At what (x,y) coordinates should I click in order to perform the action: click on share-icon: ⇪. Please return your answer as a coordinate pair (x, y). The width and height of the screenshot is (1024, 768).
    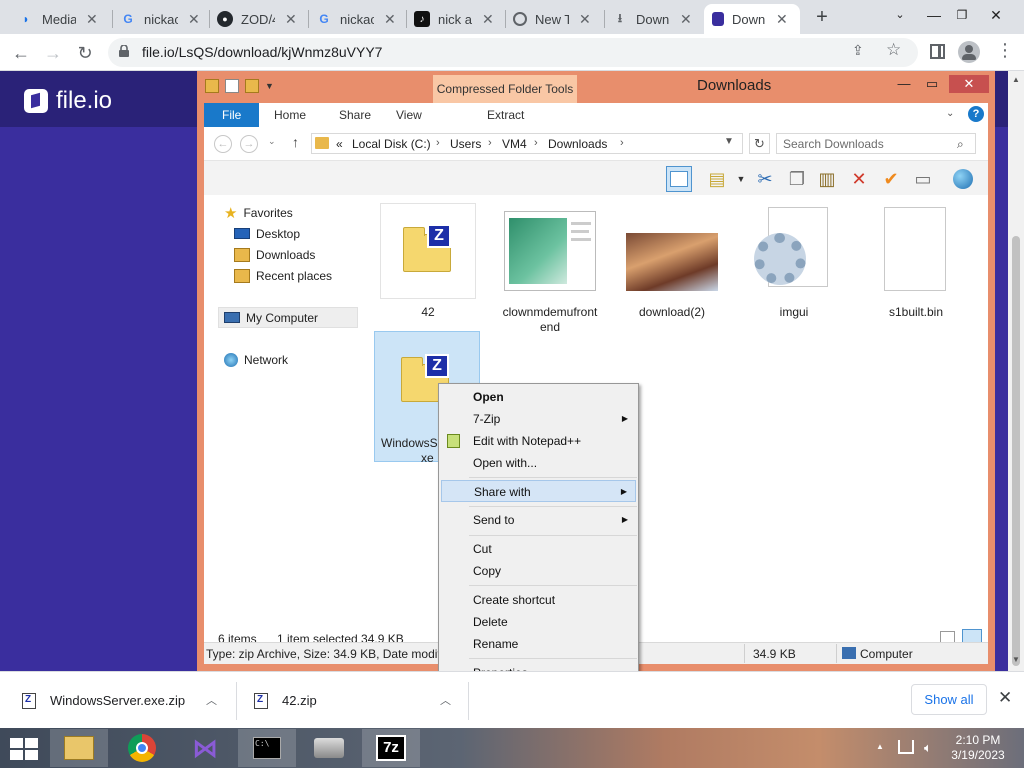
    Looking at the image, I should click on (858, 50).